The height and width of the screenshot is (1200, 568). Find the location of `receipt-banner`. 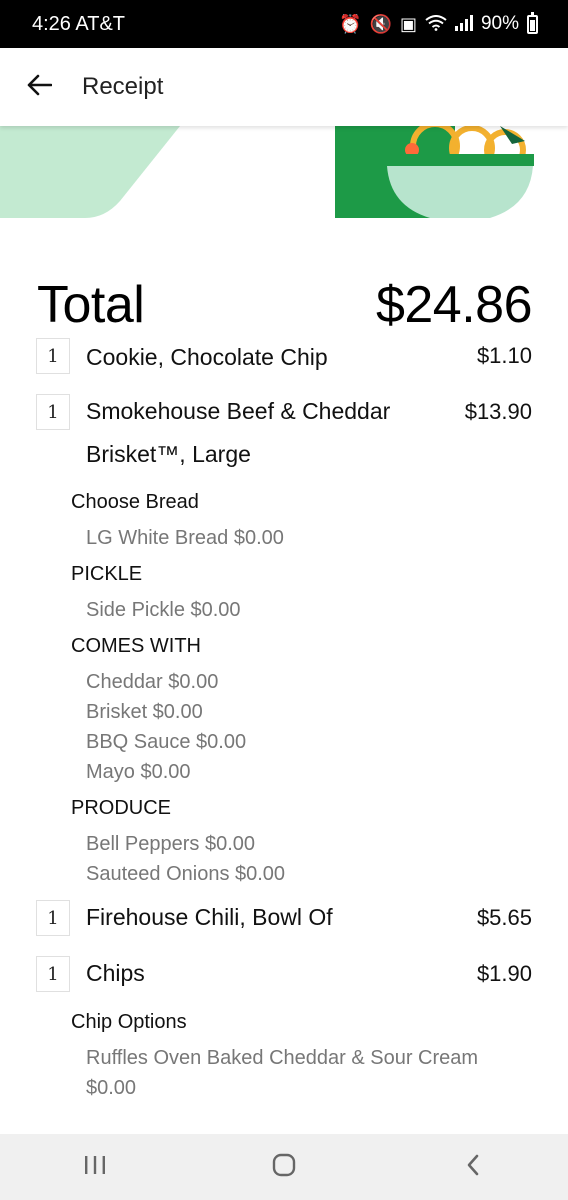

receipt-banner is located at coordinates (284, 172).